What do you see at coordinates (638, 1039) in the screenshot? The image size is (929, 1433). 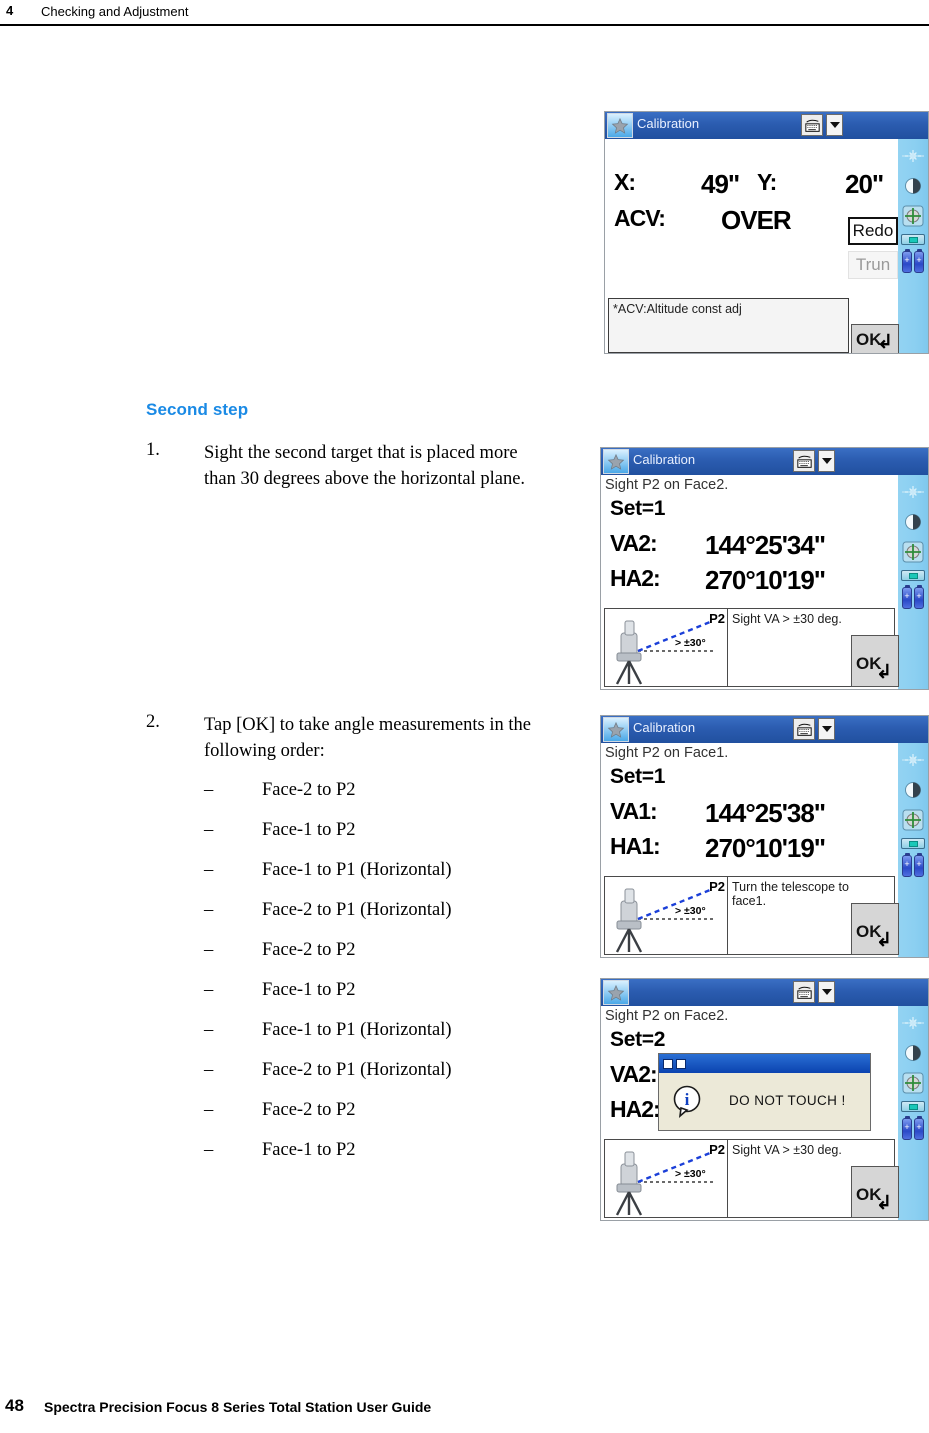 I see `set-label: Set=2` at bounding box center [638, 1039].